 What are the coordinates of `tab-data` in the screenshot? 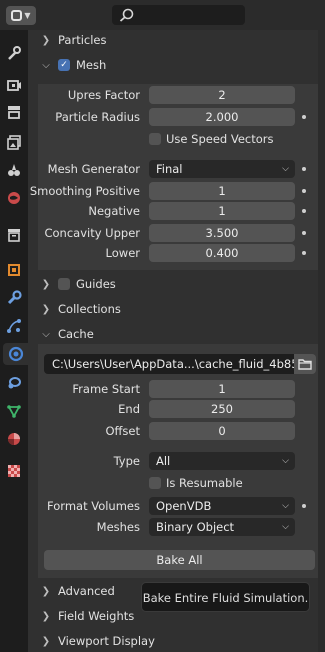 It's located at (14, 411).